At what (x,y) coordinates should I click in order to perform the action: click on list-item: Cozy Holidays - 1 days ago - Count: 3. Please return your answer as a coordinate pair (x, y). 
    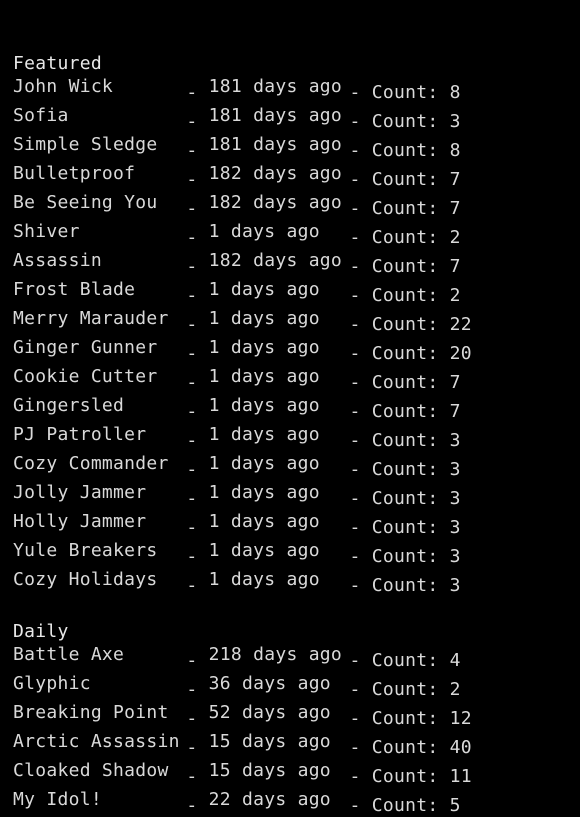
    Looking at the image, I should click on (296, 582).